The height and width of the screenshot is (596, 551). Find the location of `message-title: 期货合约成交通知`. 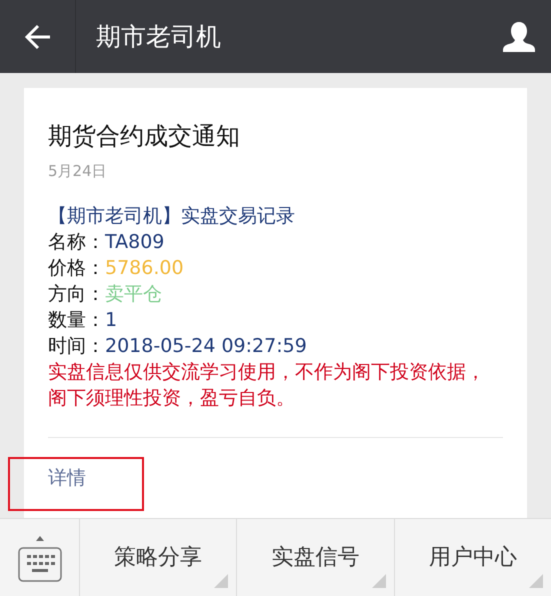

message-title: 期货合约成交通知 is located at coordinates (144, 136).